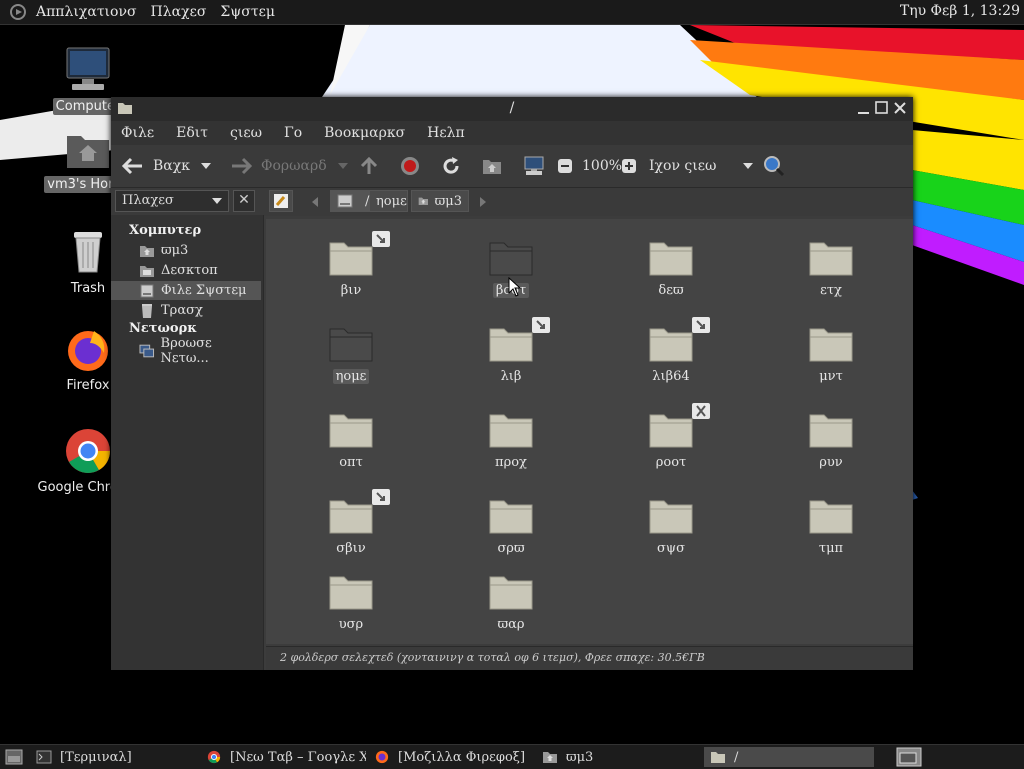 The height and width of the screenshot is (769, 1024). Describe the element at coordinates (351, 522) in the screenshot. I see `folder-item: σβιν` at that location.